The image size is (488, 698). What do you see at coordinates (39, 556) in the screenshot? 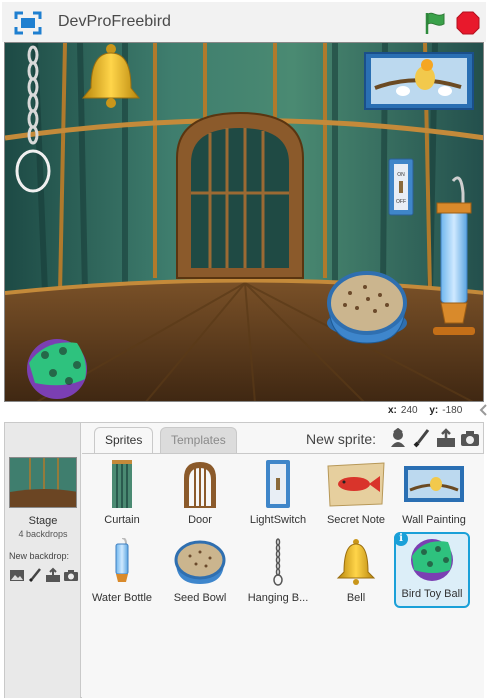
I see `new-backdrop-label: New backdrop:` at bounding box center [39, 556].